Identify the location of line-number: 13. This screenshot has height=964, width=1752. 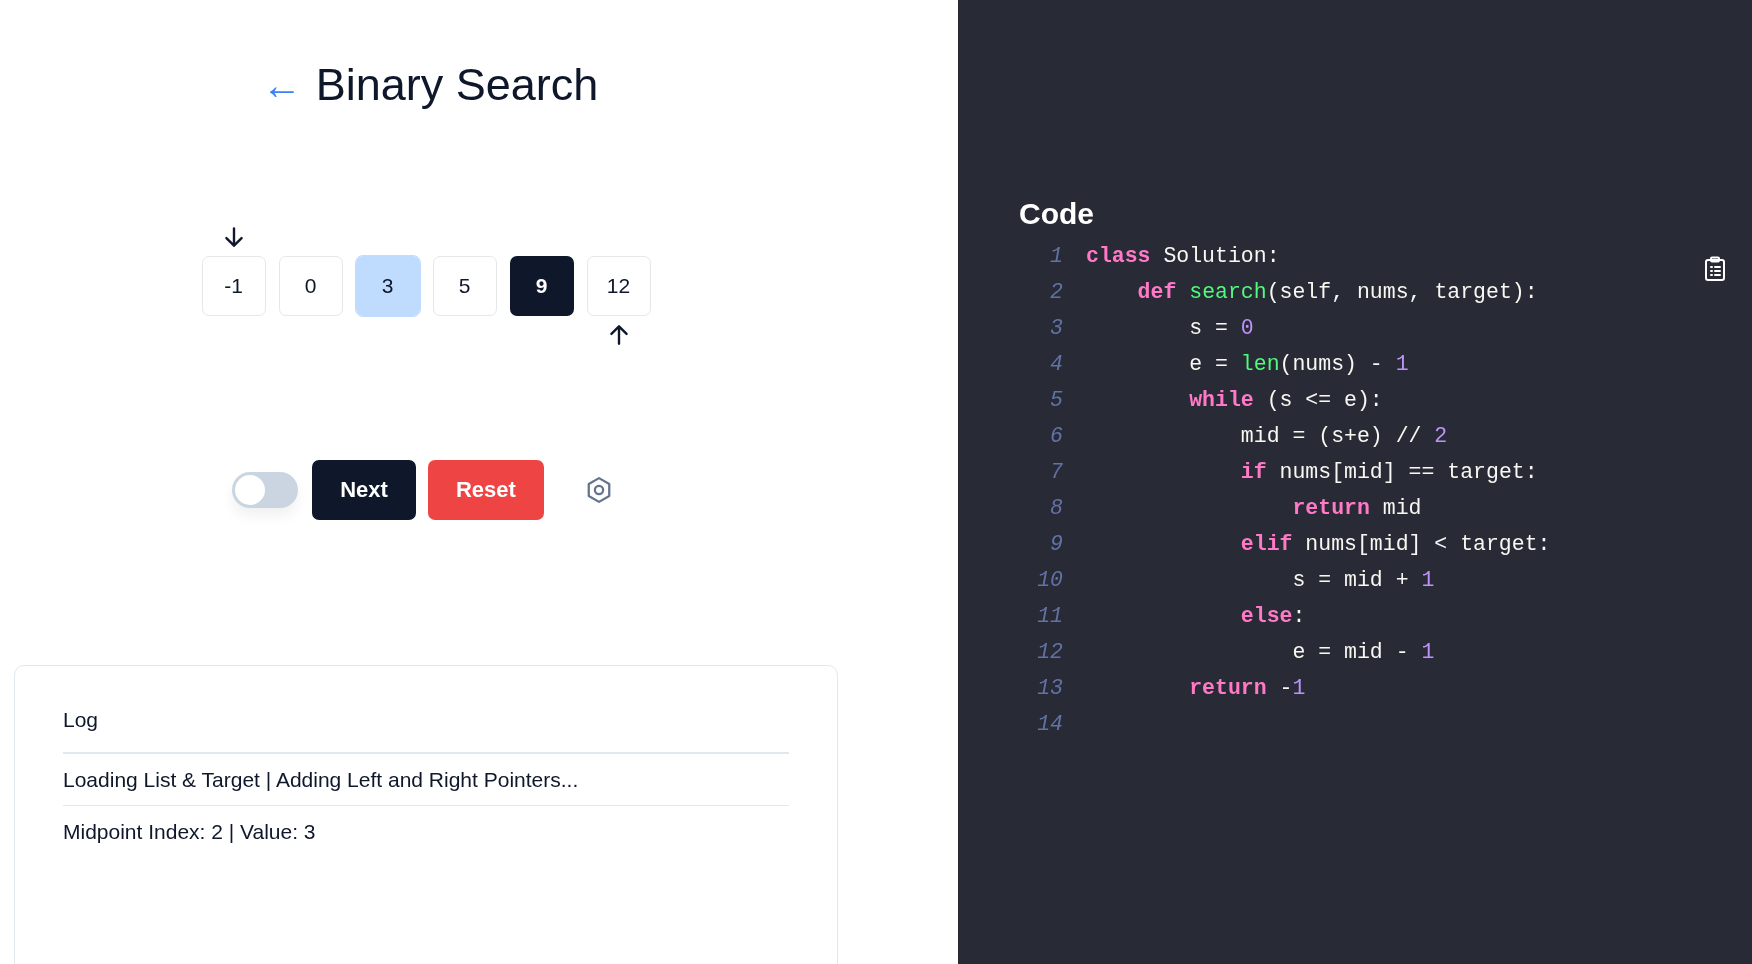
(1049, 688).